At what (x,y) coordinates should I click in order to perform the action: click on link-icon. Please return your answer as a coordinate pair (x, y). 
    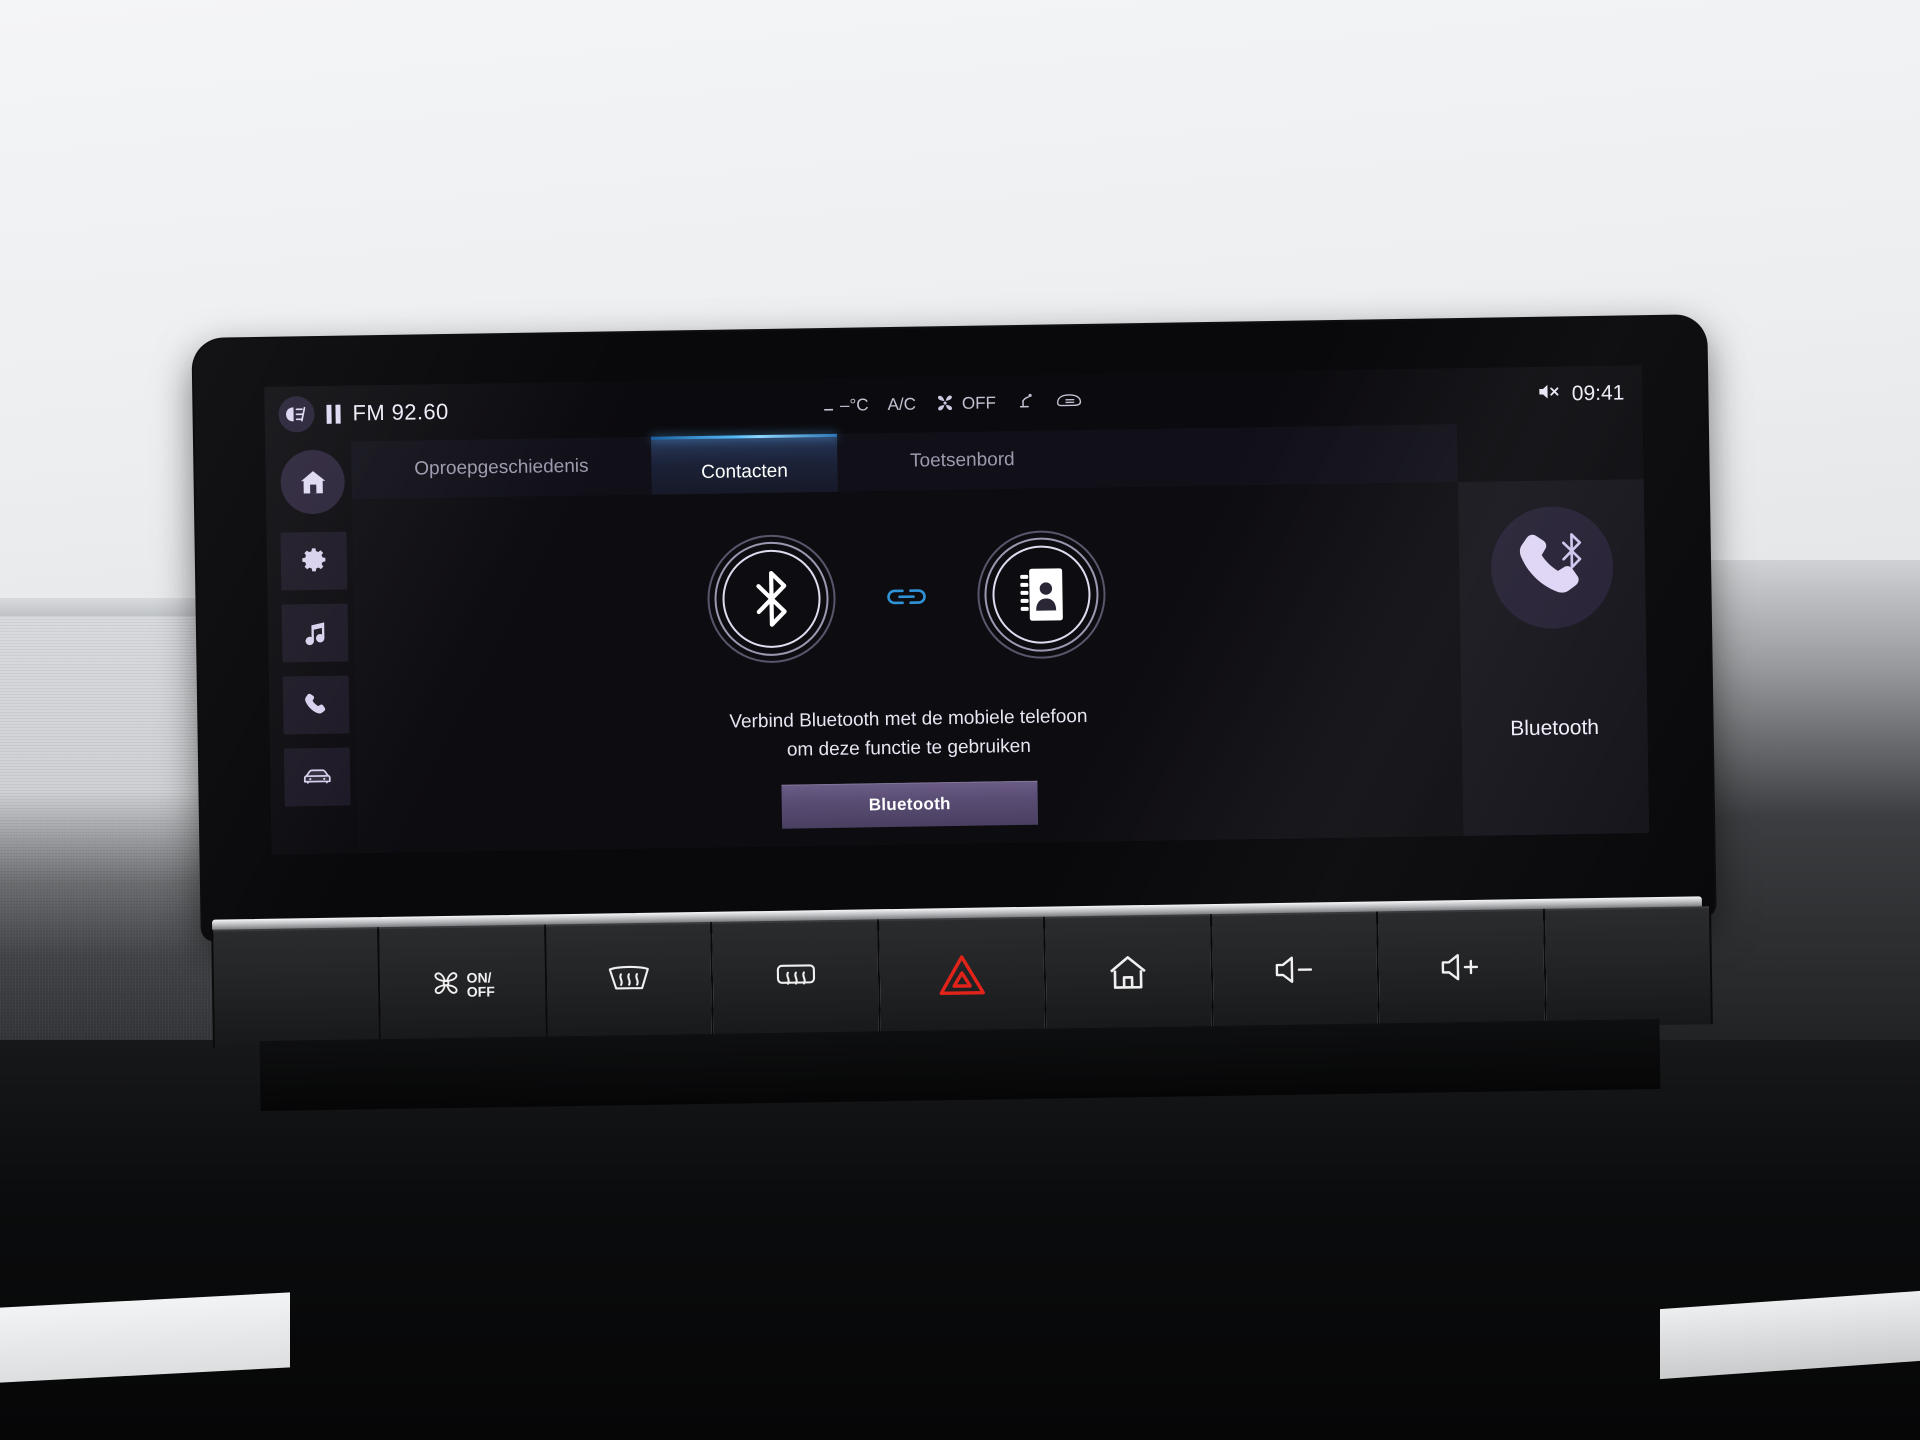
    Looking at the image, I should click on (906, 596).